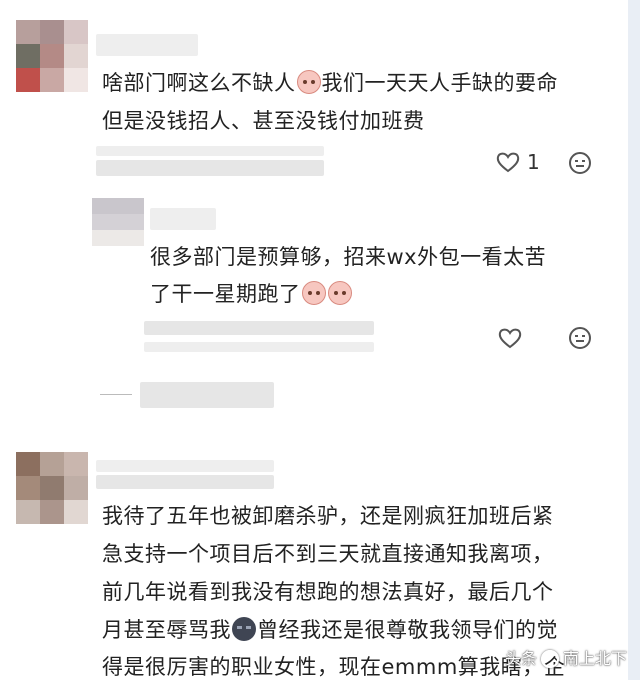 This screenshot has width=640, height=683. Describe the element at coordinates (328, 516) in the screenshot. I see `comment-text-line: 我待了五年也被卸磨杀驴，还是刚疯狂加班后紧` at that location.